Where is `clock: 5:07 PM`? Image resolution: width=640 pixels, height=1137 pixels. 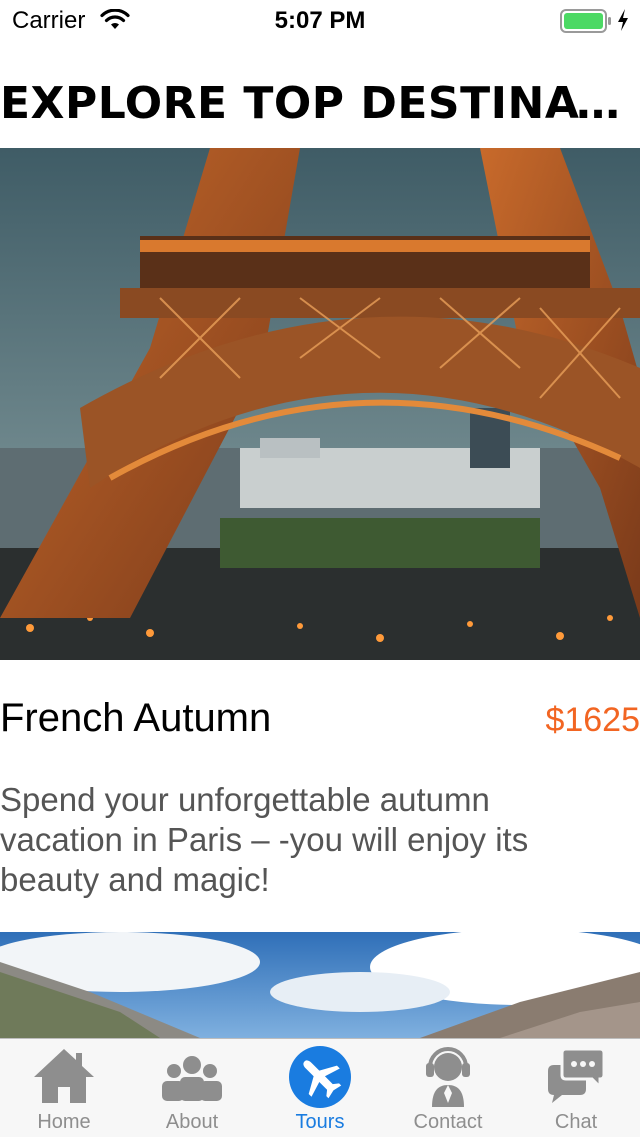
clock: 5:07 PM is located at coordinates (320, 20).